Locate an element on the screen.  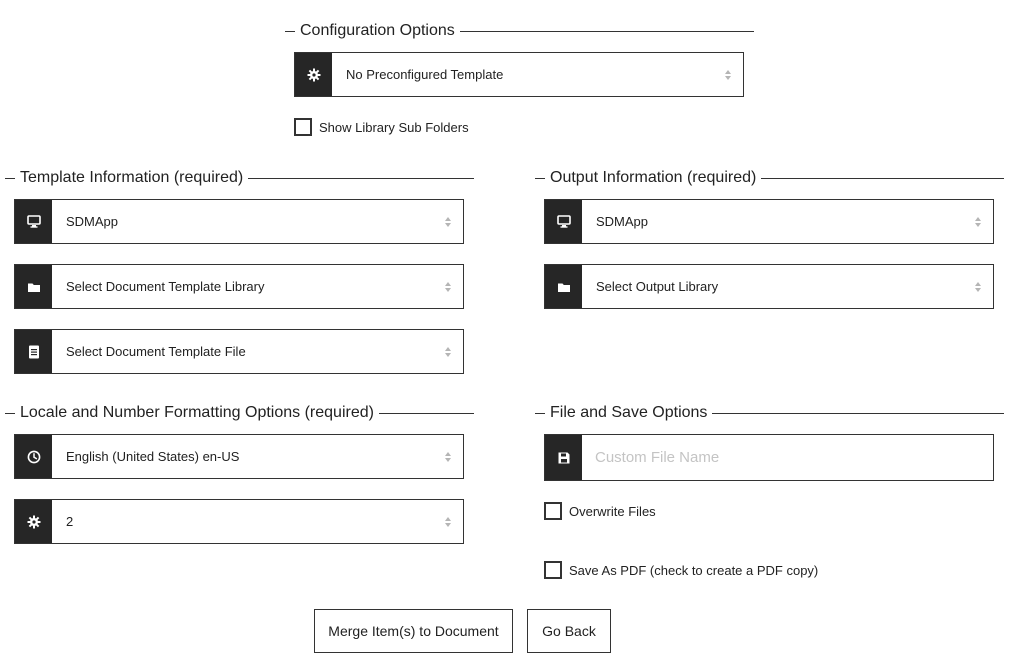
preconfigured-template-select: No Preconfigured Template is located at coordinates (519, 74).